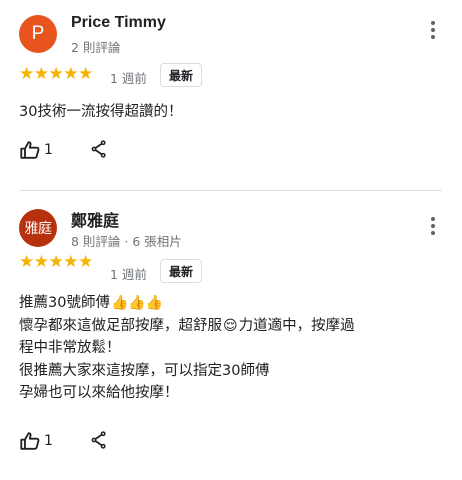  What do you see at coordinates (231, 190) in the screenshot?
I see `divider` at bounding box center [231, 190].